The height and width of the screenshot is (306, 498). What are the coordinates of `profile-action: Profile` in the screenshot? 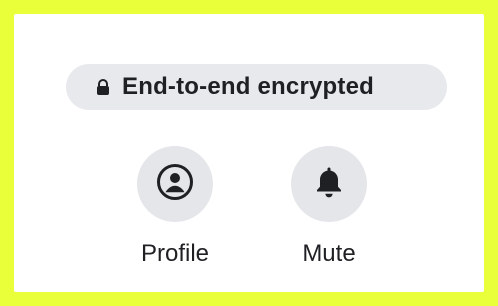 It's located at (175, 211).